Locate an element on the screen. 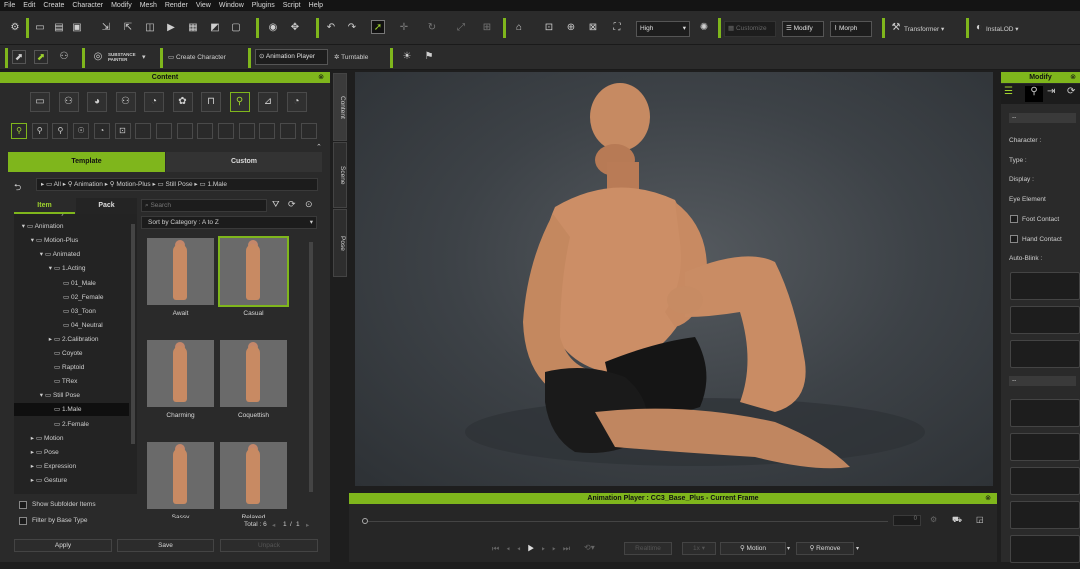 The width and height of the screenshot is (1080, 569). tree-item: ▸ ▭ Gesture is located at coordinates (71, 480).